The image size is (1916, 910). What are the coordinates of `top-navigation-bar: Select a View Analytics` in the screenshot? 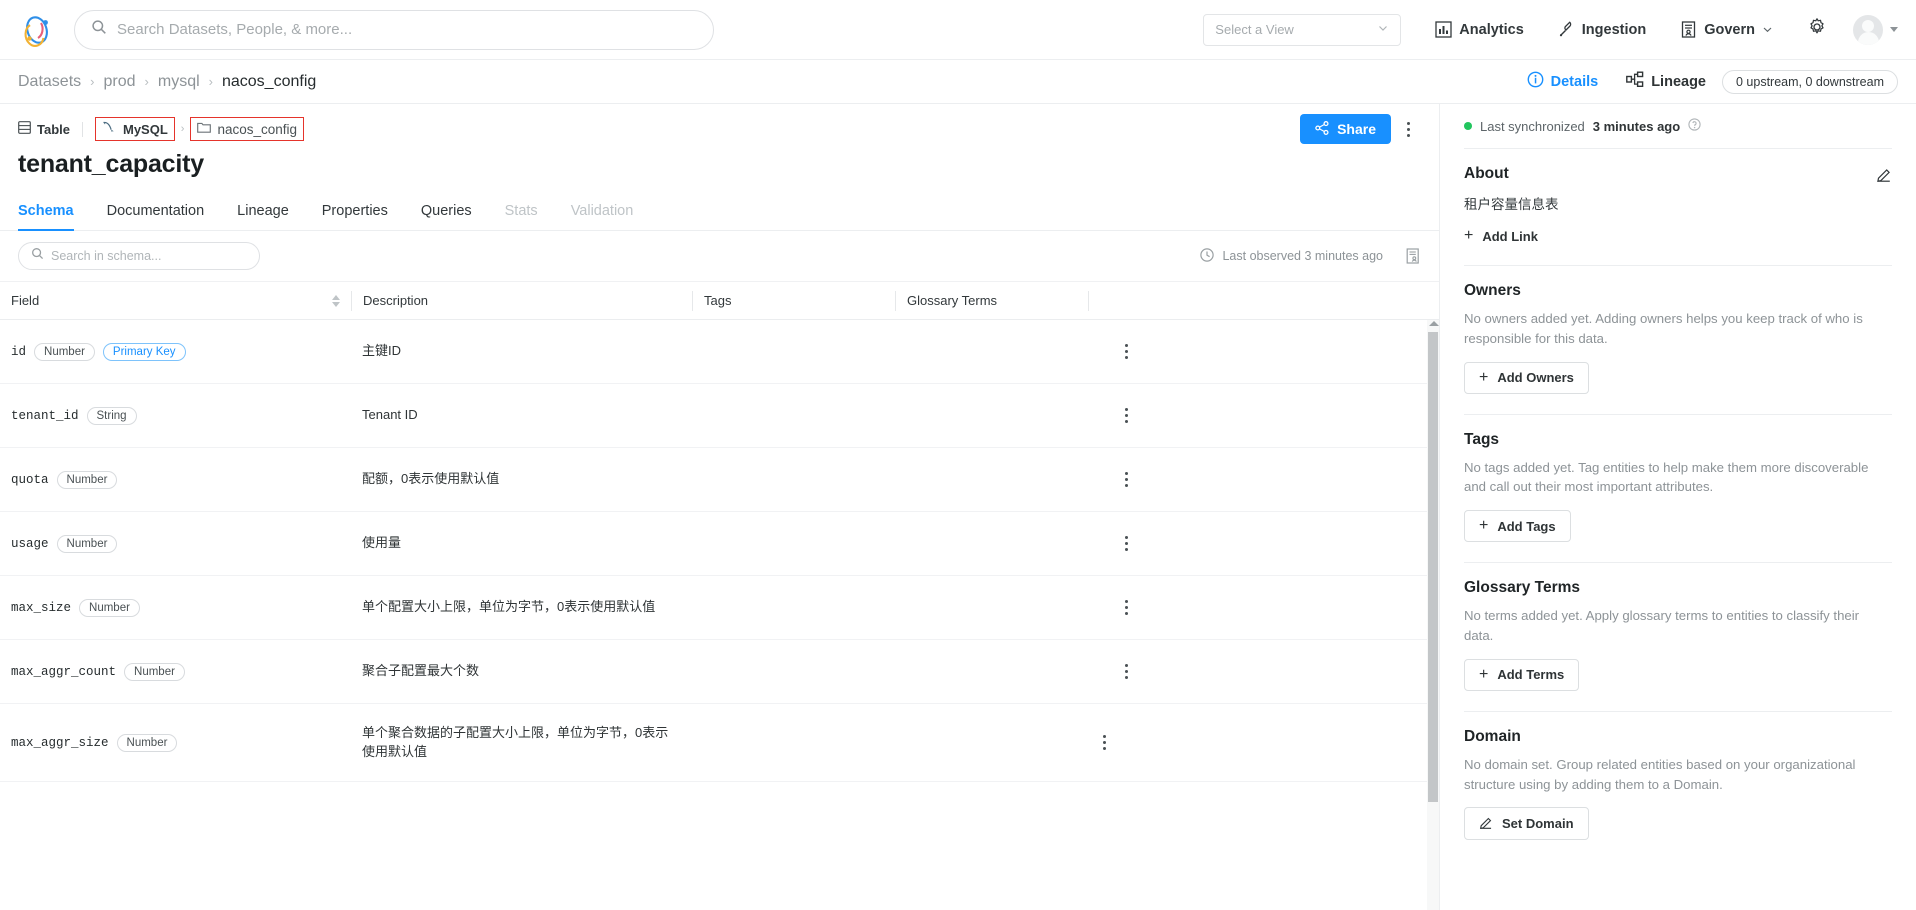 It's located at (958, 30).